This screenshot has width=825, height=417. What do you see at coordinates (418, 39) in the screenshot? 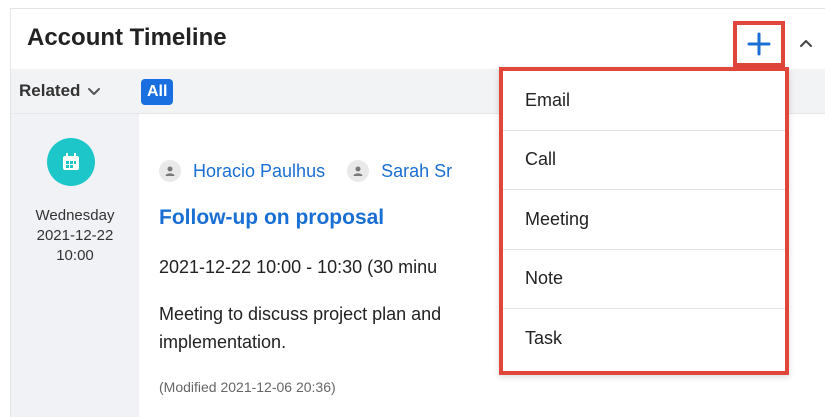
I see `dashlet-header: Account Timeline` at bounding box center [418, 39].